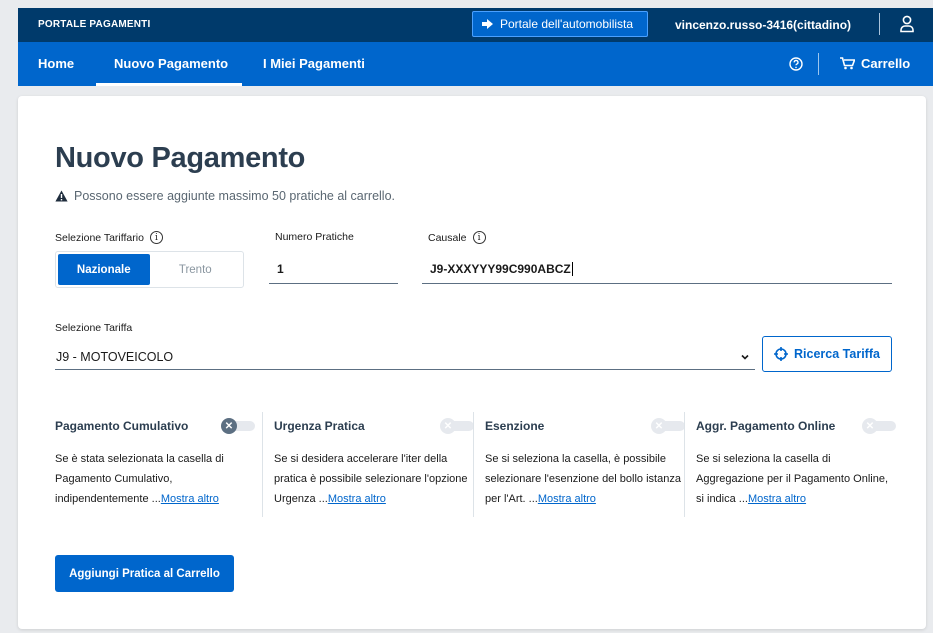 This screenshot has width=933, height=633. Describe the element at coordinates (169, 84) in the screenshot. I see `active-tab-indicator` at that location.